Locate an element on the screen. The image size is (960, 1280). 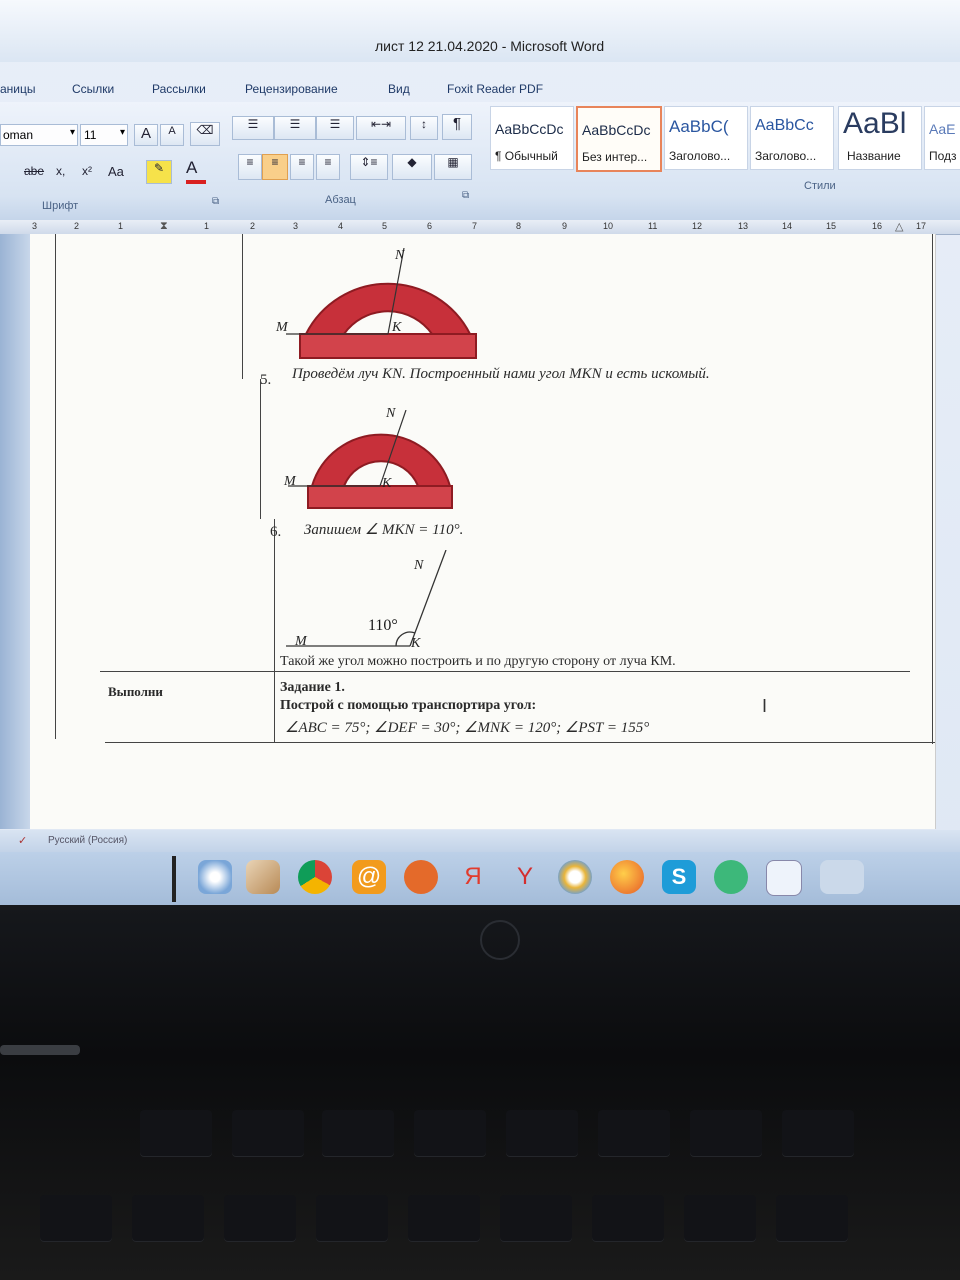
ruler-number: 11 is located at coordinates (653, 226).